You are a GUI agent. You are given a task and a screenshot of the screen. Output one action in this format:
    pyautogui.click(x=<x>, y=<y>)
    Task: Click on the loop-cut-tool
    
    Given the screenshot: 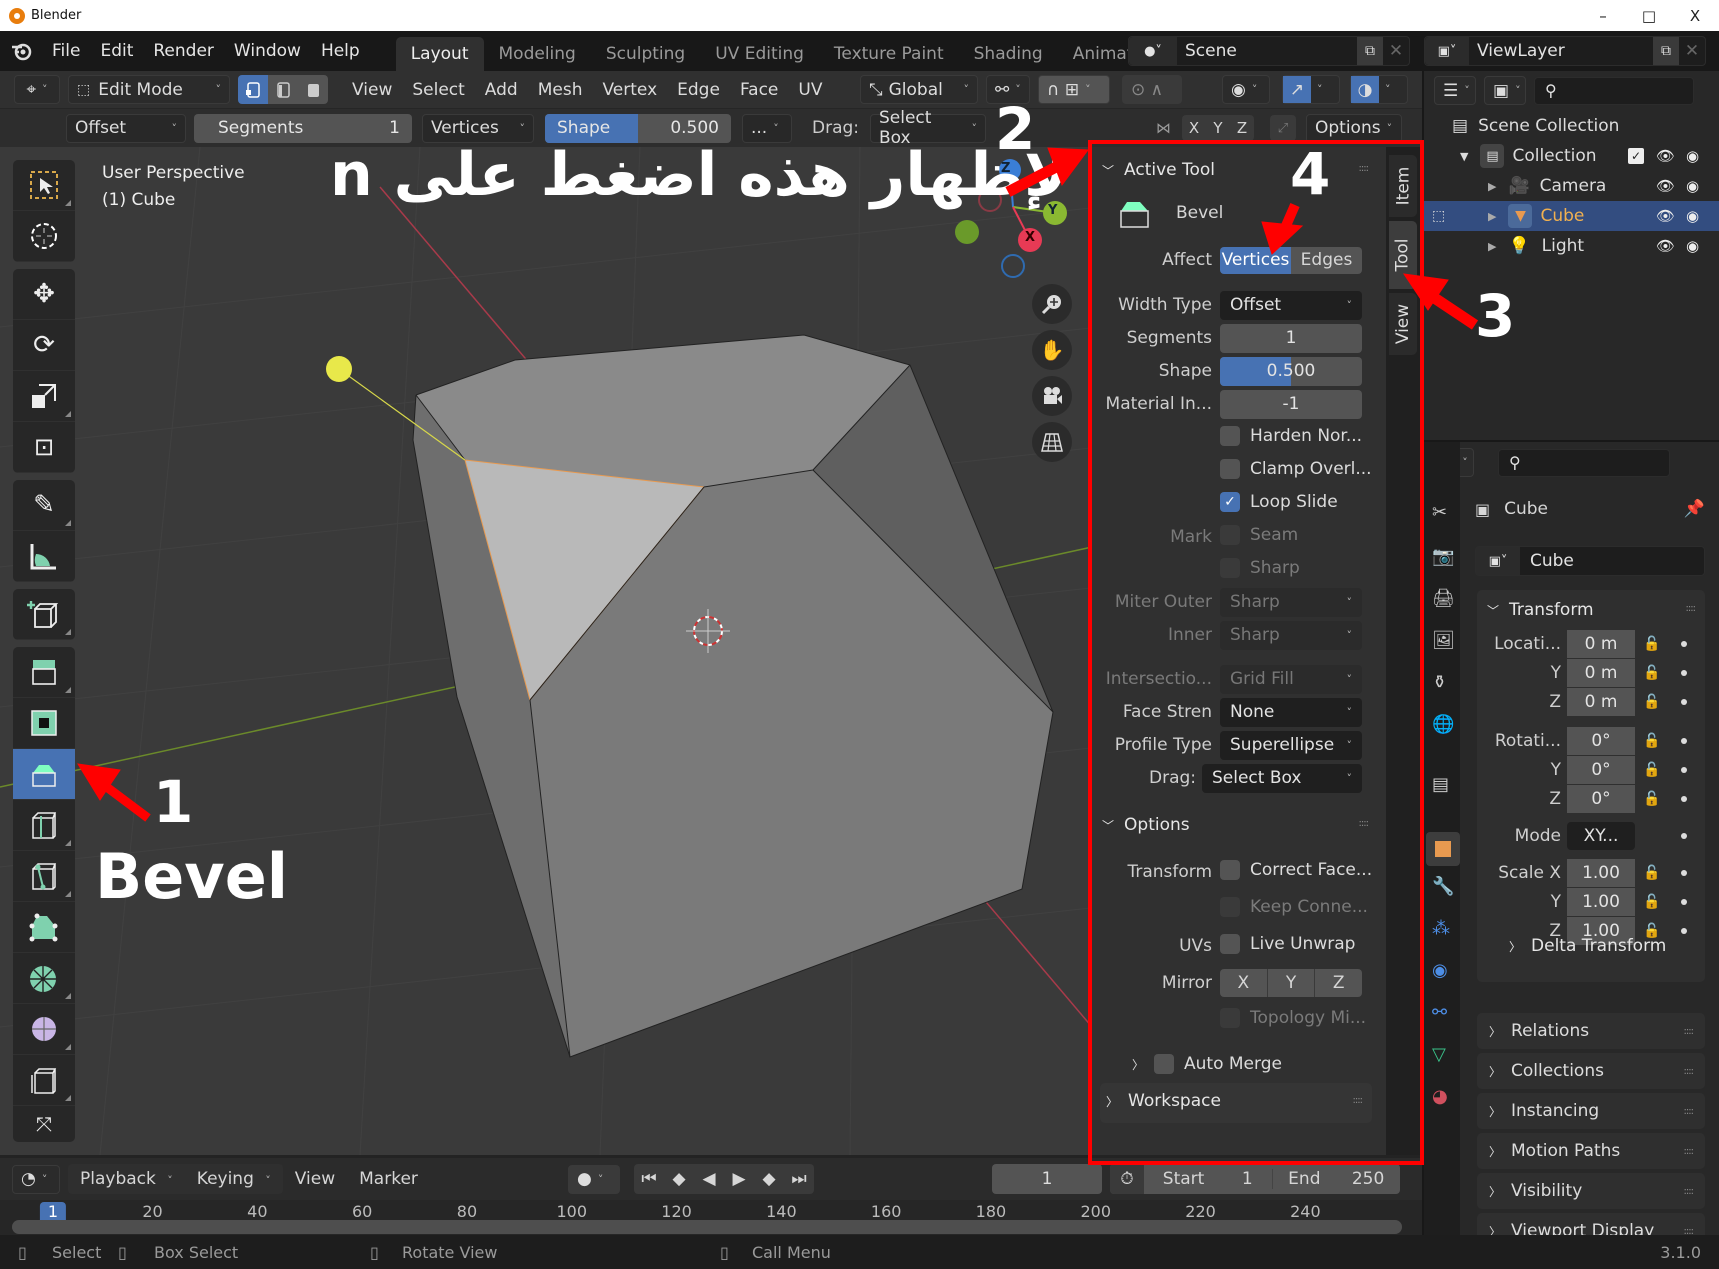 What is the action you would take?
    pyautogui.click(x=44, y=825)
    